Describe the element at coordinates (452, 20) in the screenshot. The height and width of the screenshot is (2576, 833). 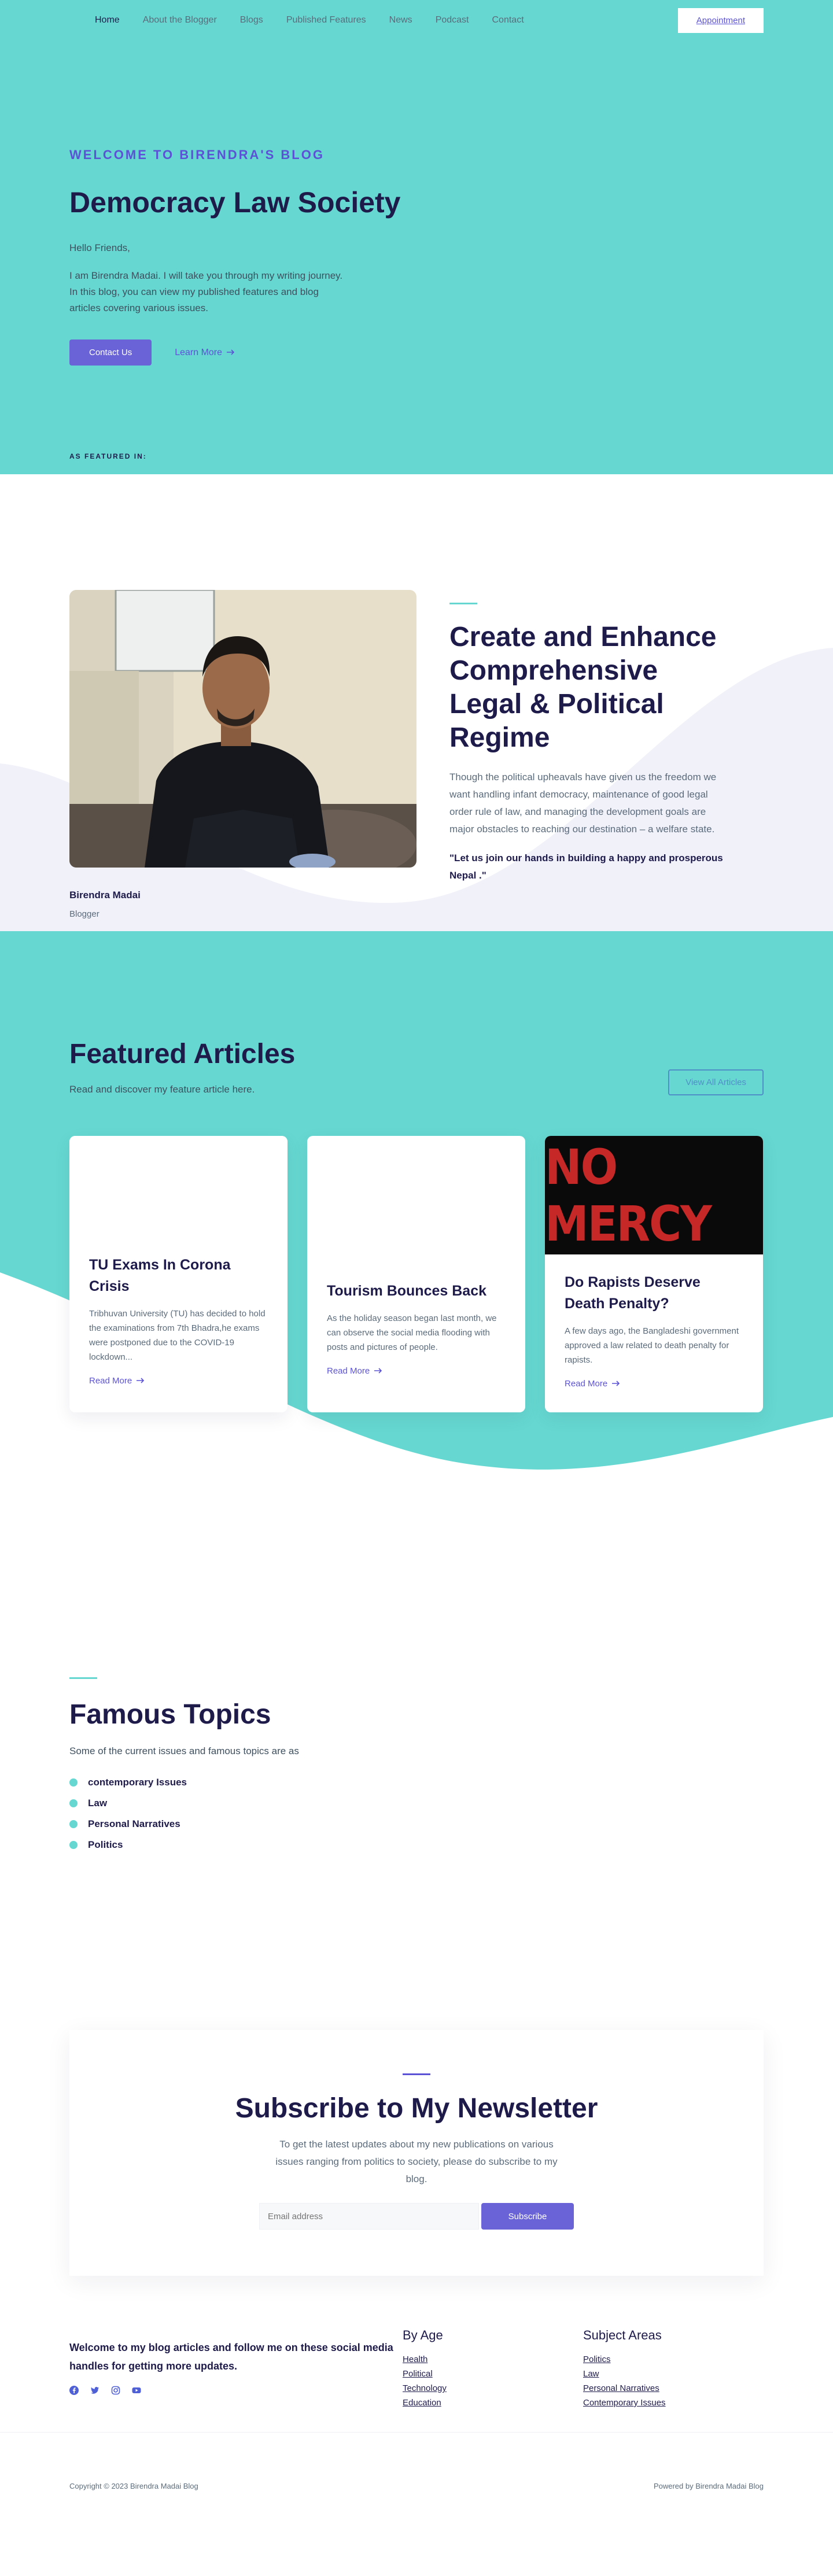
I see `nav-link-podcast: Podcast` at that location.